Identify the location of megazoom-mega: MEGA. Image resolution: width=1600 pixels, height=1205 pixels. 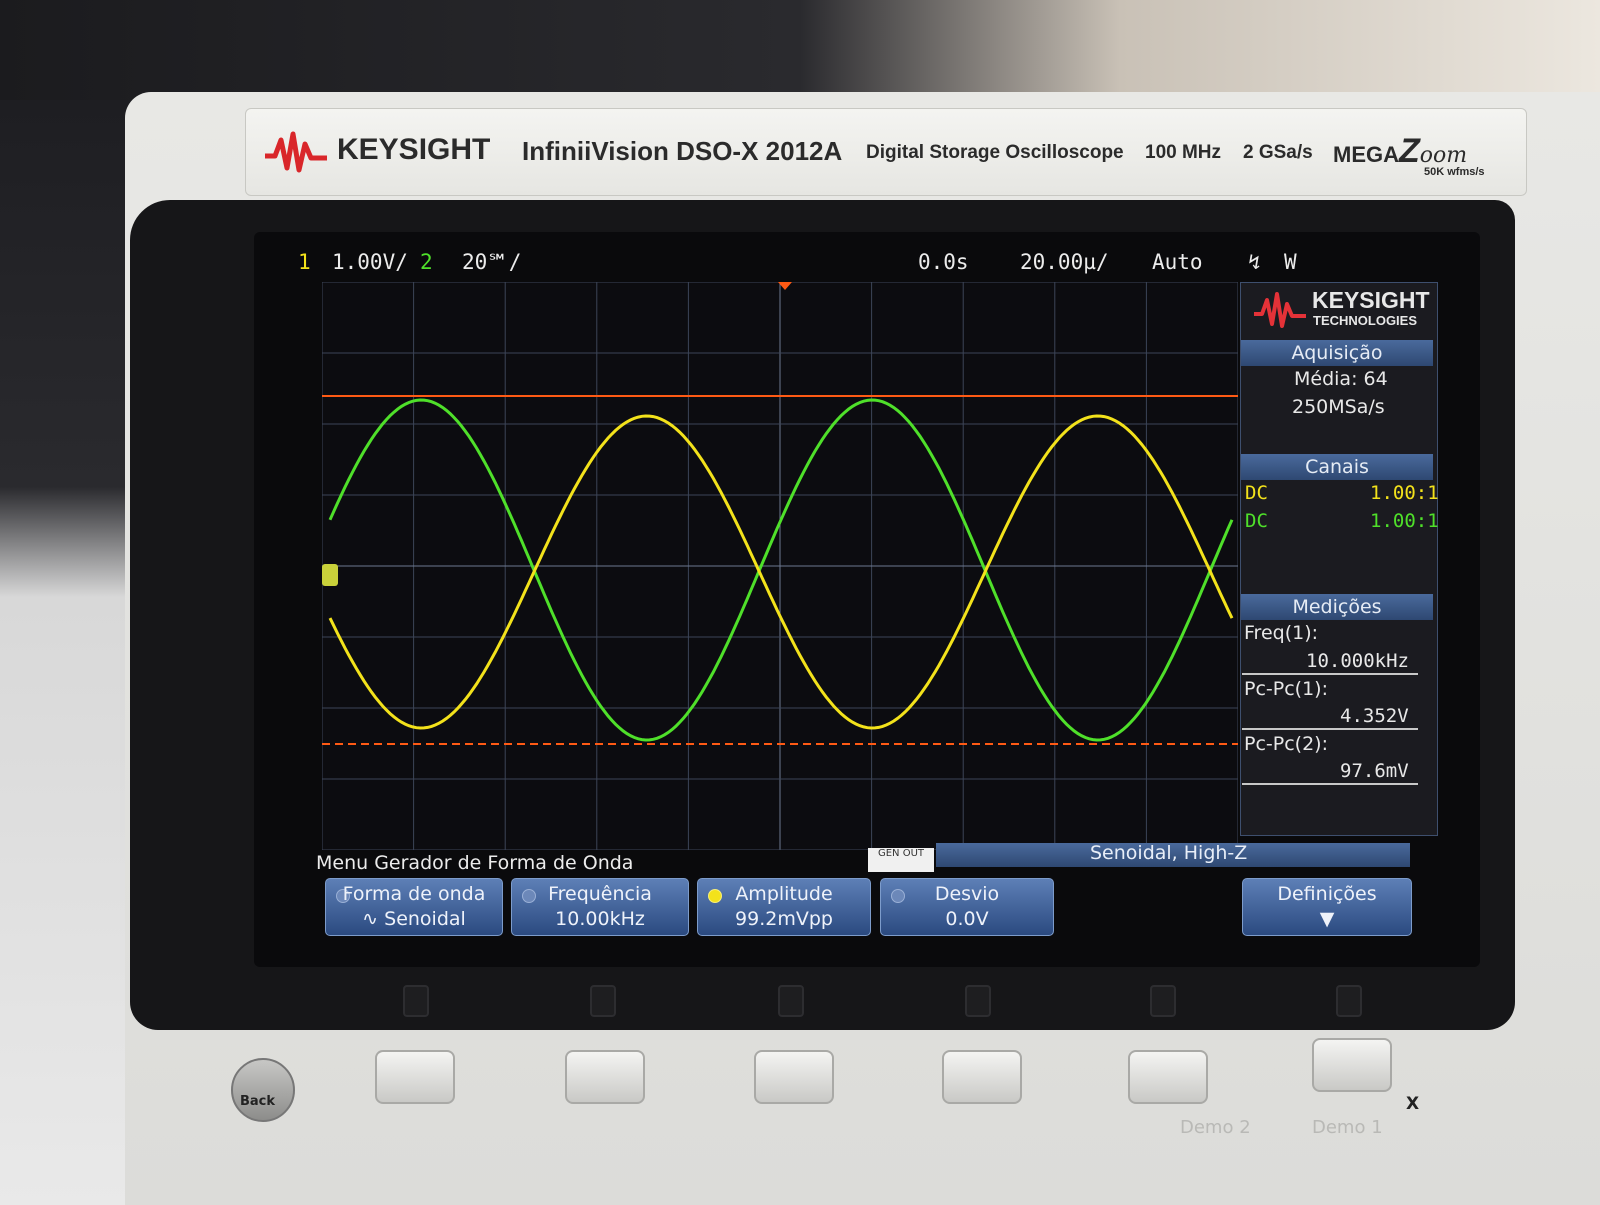
(1366, 154).